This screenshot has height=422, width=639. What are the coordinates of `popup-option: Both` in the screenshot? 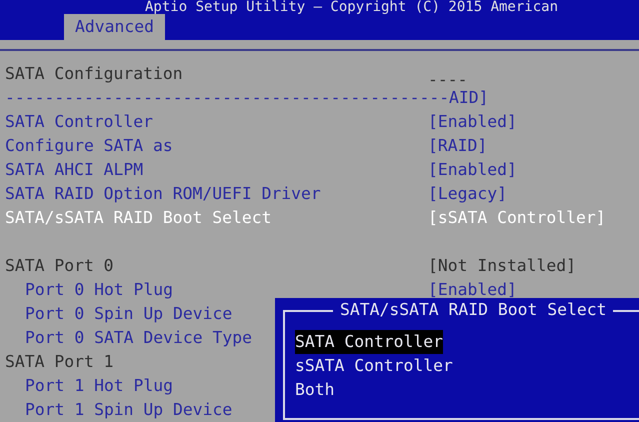 It's located at (314, 390).